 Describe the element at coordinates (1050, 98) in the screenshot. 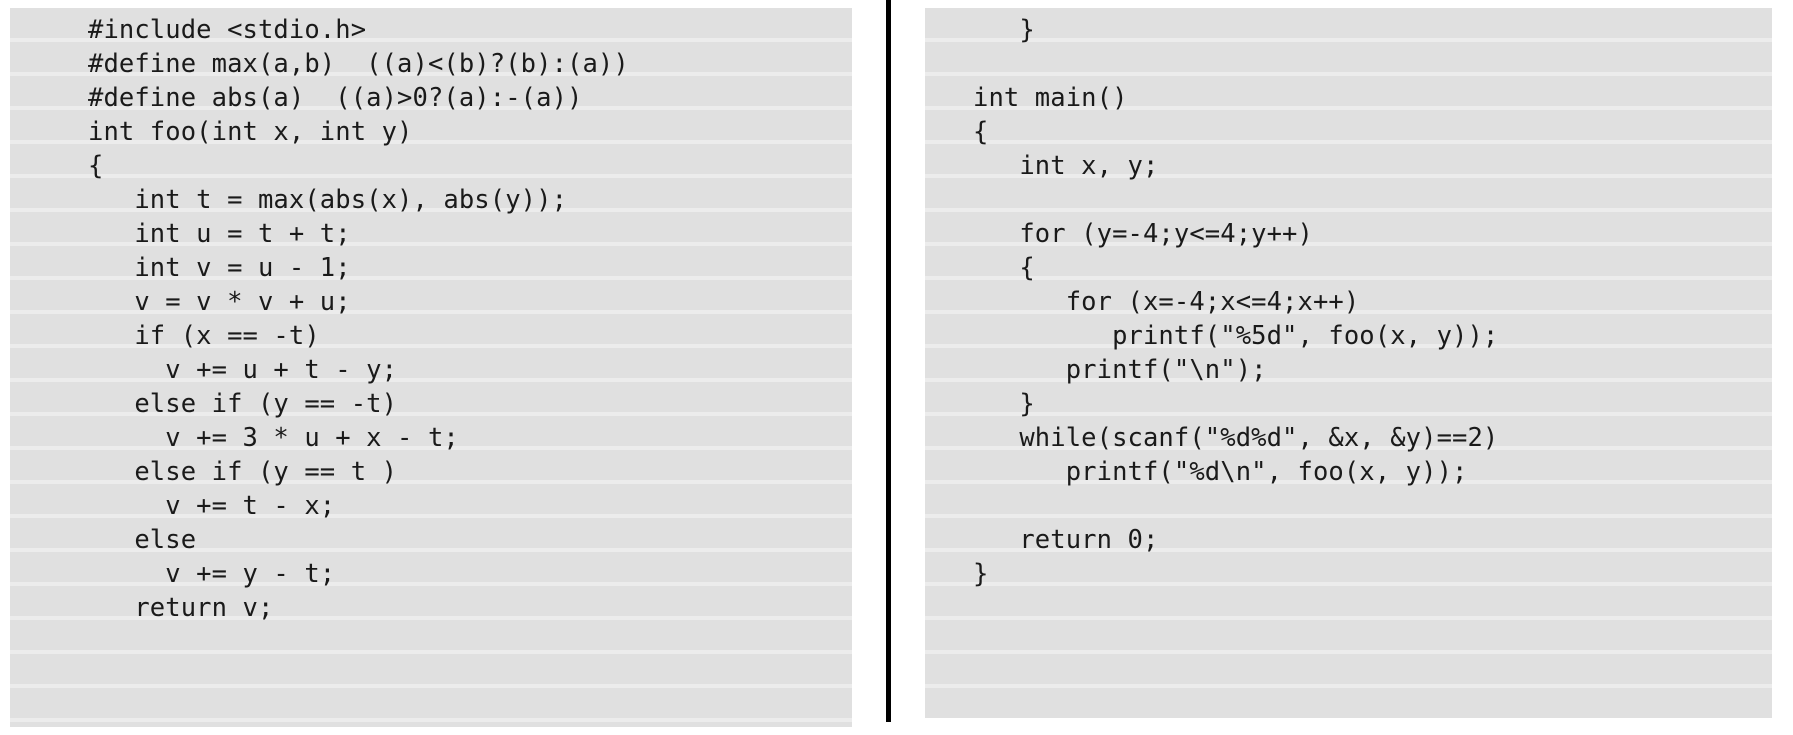

I see `code-line: int main()` at that location.